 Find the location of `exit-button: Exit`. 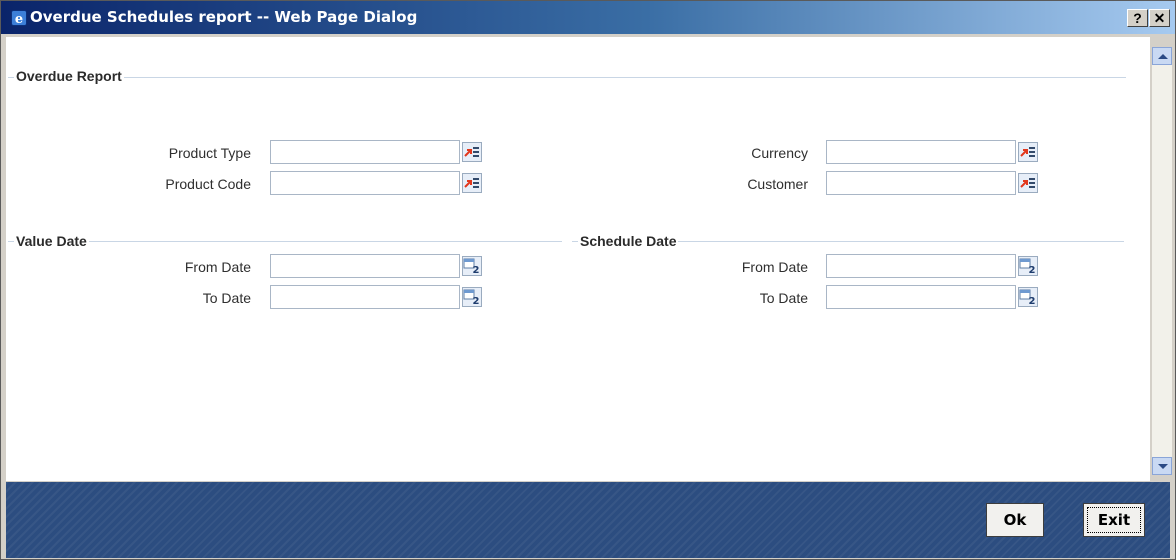

exit-button: Exit is located at coordinates (1114, 520).